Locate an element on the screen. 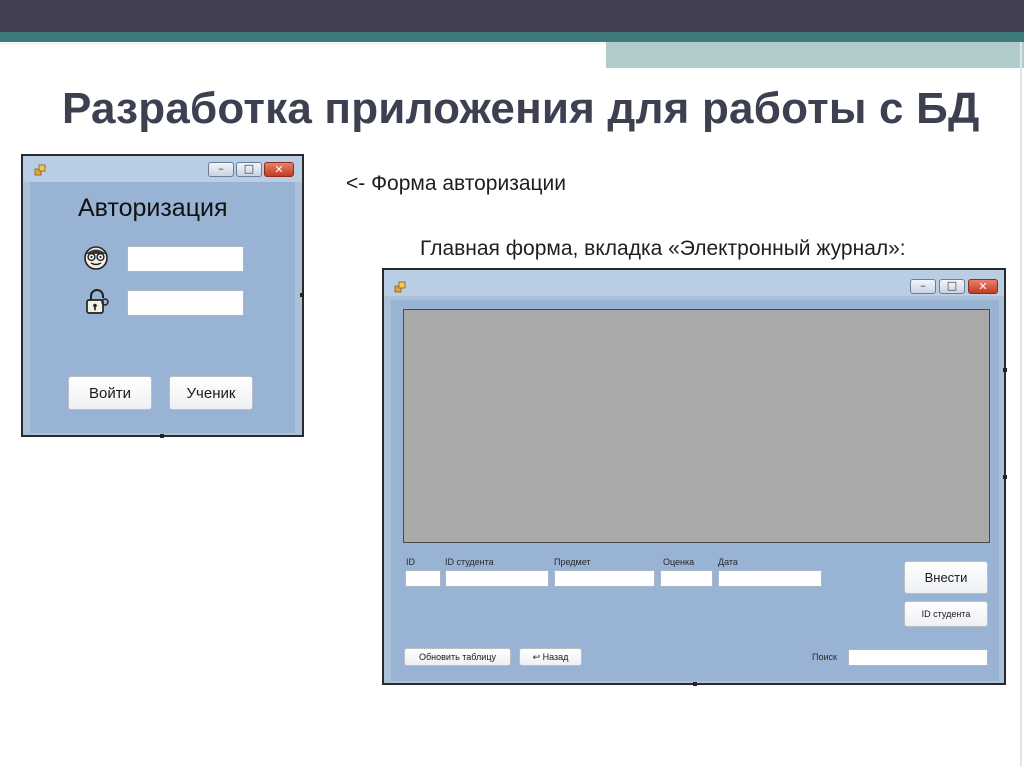 This screenshot has height=767, width=1024. date-label: Дата is located at coordinates (728, 562).